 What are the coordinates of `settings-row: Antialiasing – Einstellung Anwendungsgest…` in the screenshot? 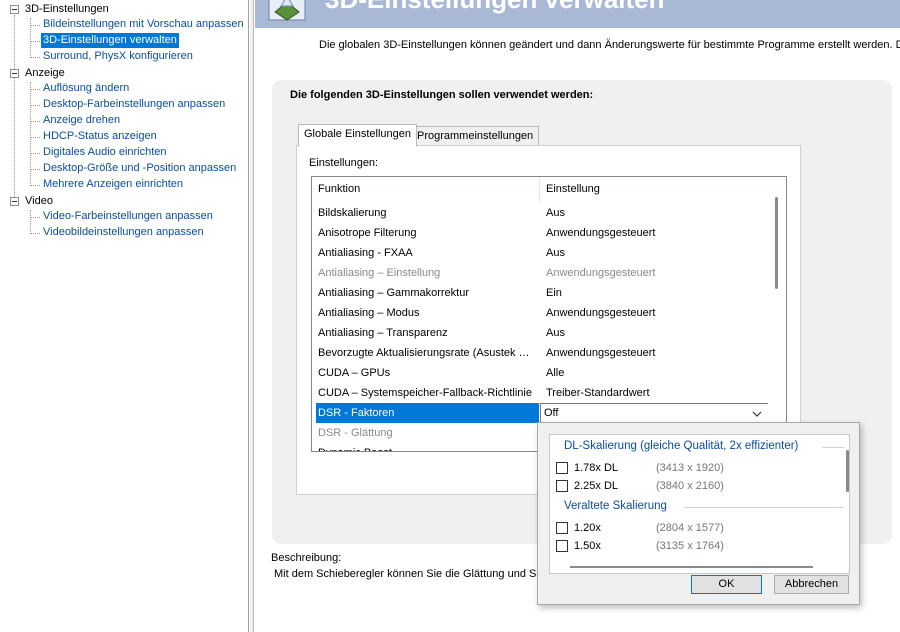 It's located at (540, 273).